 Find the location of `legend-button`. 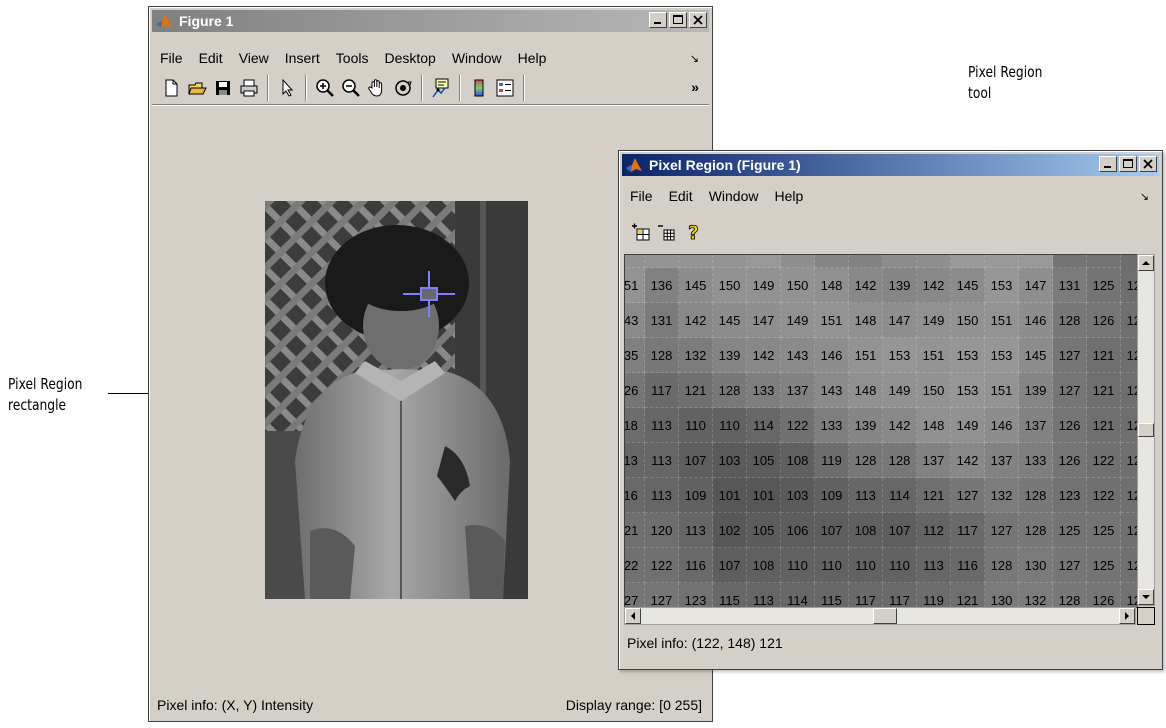

legend-button is located at coordinates (505, 88).